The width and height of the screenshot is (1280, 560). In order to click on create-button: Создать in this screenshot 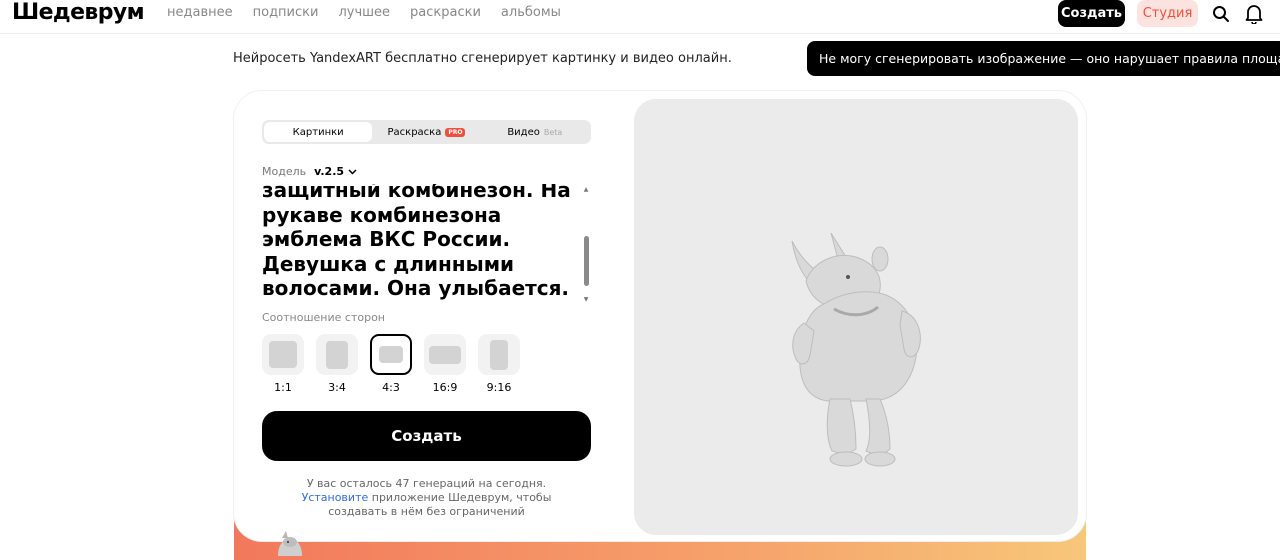, I will do `click(426, 436)`.